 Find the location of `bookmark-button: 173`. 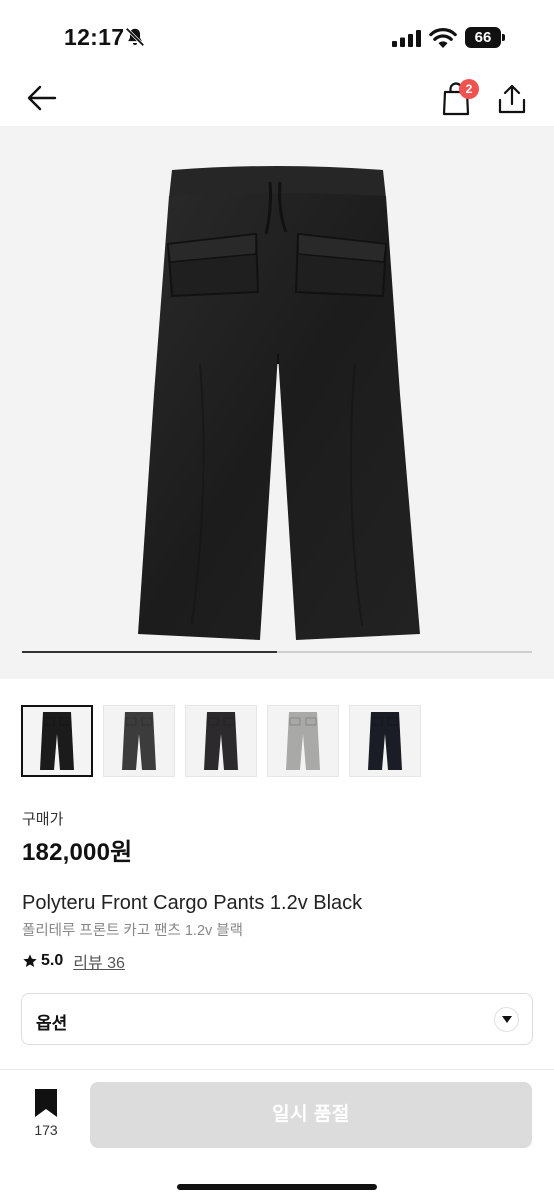

bookmark-button: 173 is located at coordinates (46, 1114).